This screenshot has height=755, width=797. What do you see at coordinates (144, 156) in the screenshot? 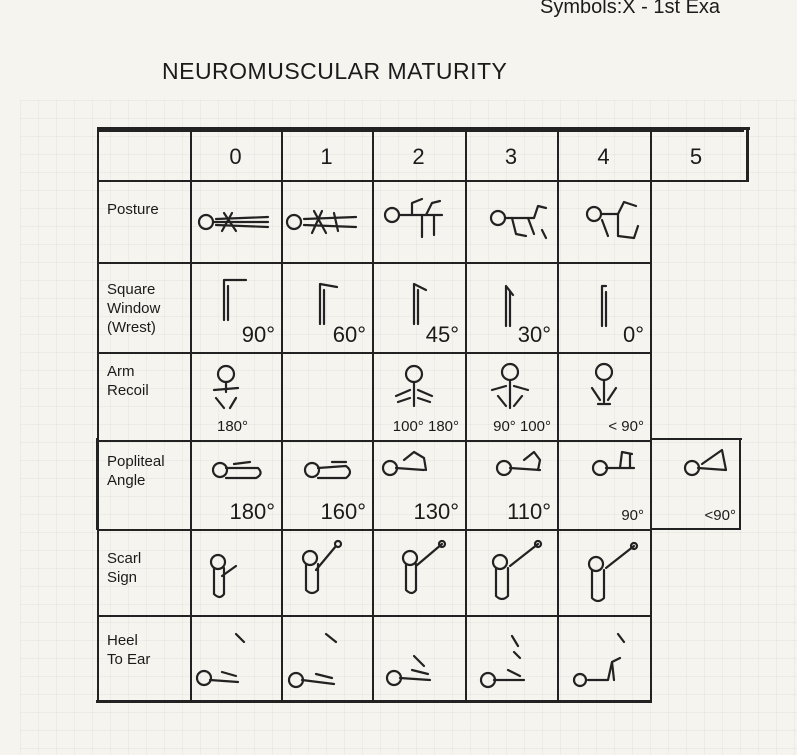
I see `header-corner-cell` at bounding box center [144, 156].